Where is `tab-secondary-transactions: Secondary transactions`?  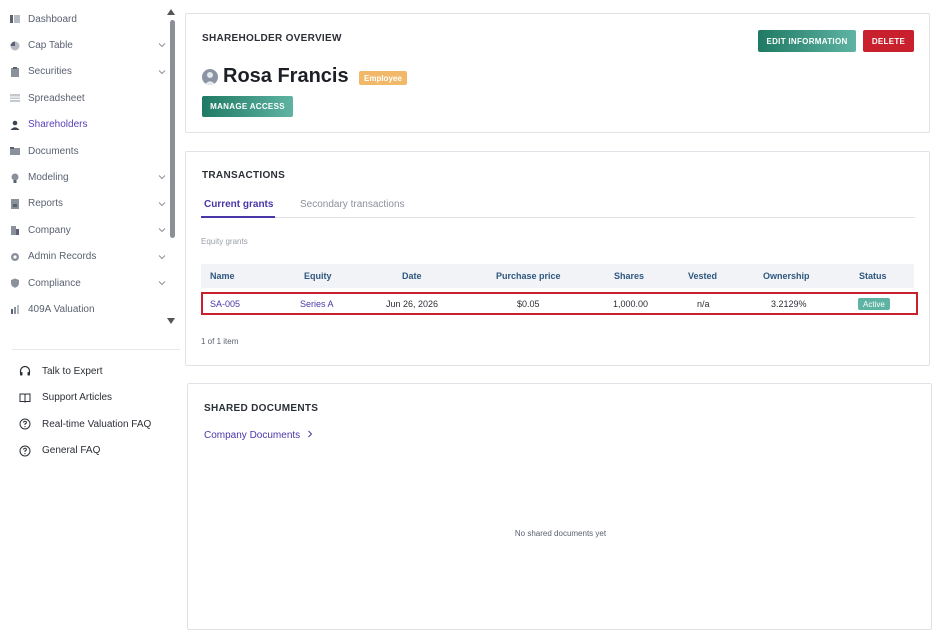 tab-secondary-transactions: Secondary transactions is located at coordinates (352, 204).